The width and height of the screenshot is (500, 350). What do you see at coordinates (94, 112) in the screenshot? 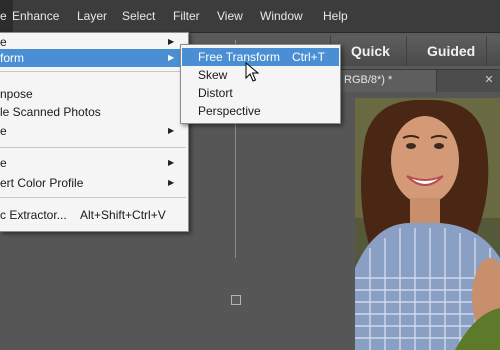
I see `menu-item-divide-scanned-photos: le Scanned Photos` at bounding box center [94, 112].